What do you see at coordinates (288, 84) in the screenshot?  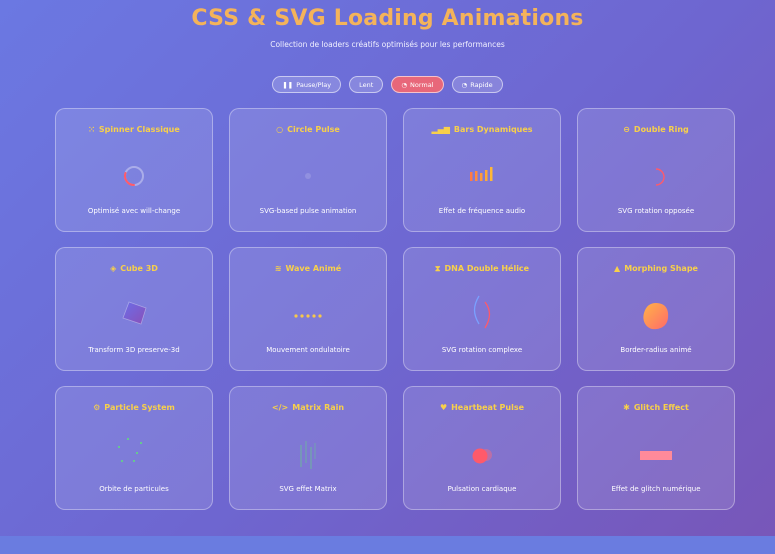 I see `pause-icon: ❚❚` at bounding box center [288, 84].